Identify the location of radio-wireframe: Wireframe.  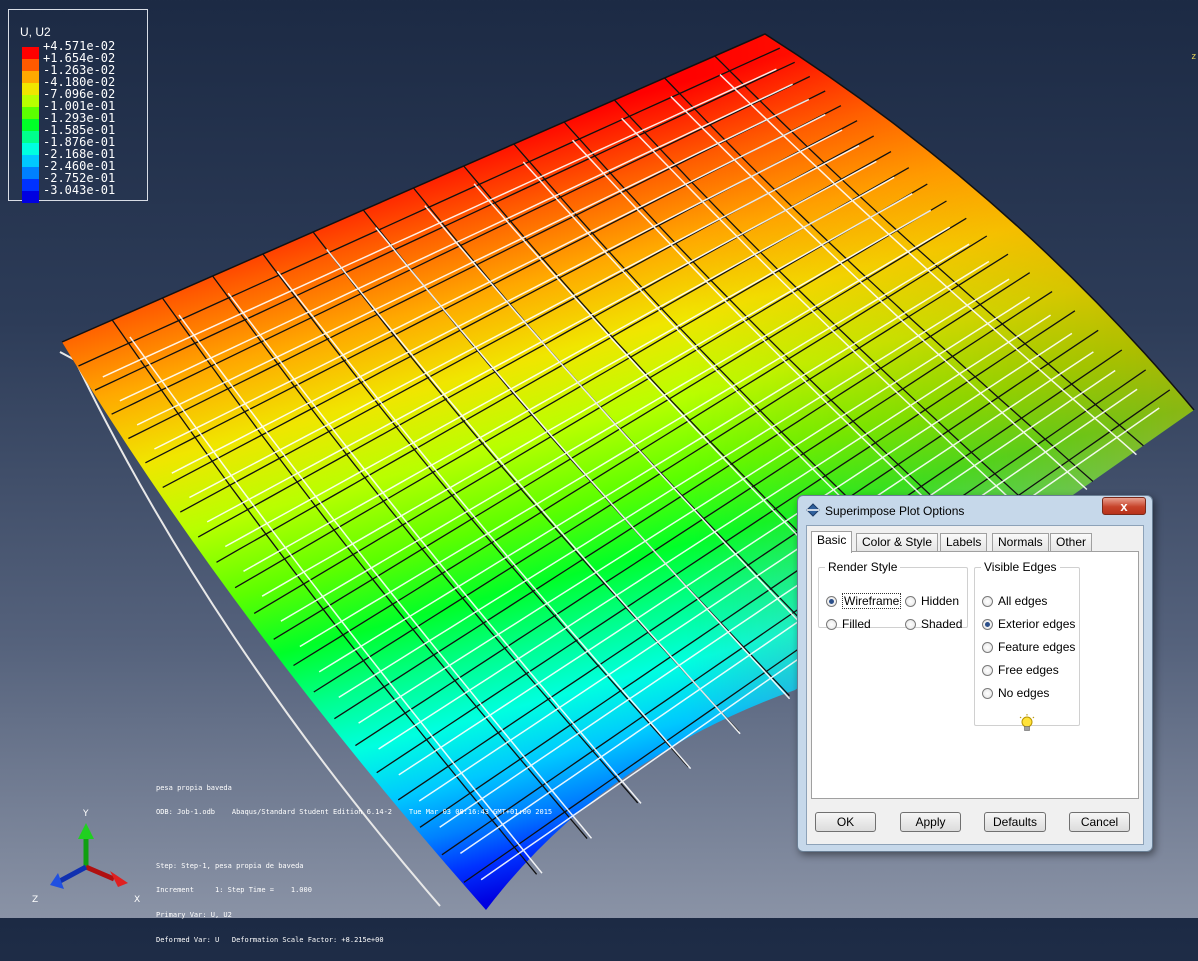
(864, 602).